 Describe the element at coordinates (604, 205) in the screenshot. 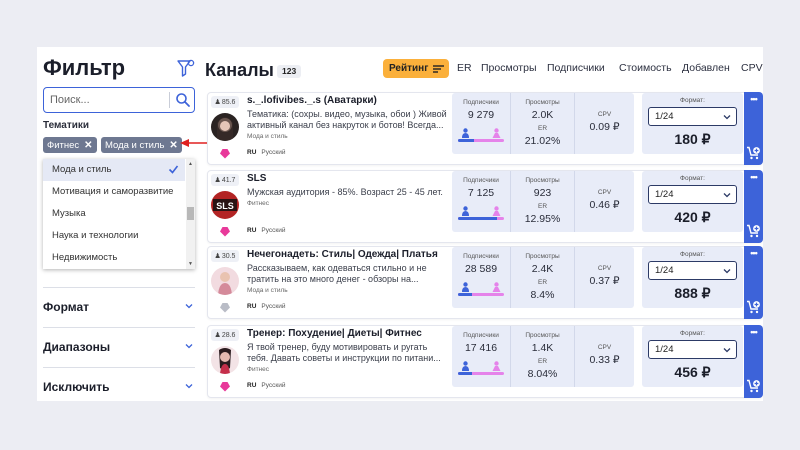

I see `cpv-value: 0.46 ₽` at that location.